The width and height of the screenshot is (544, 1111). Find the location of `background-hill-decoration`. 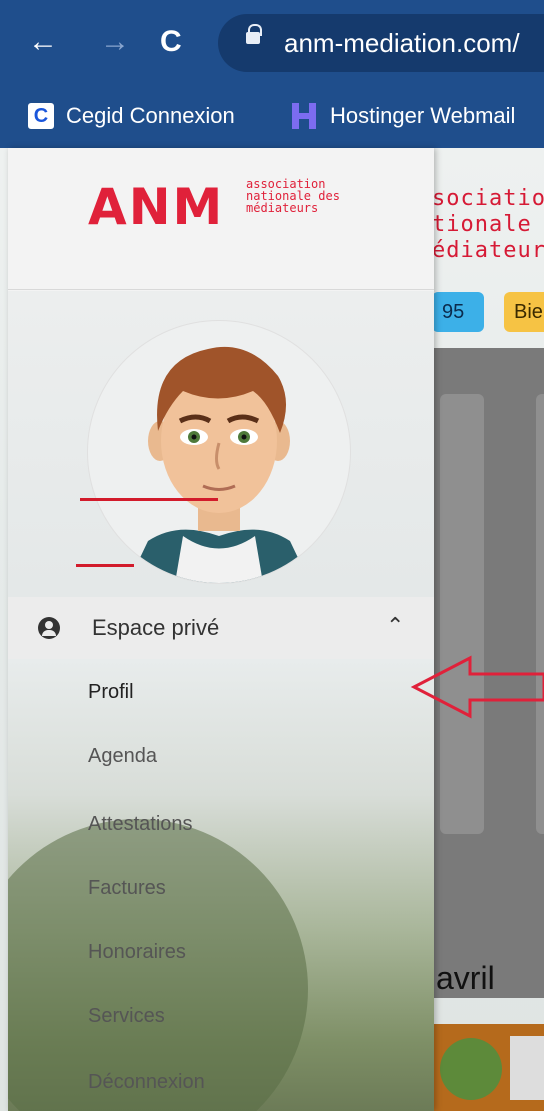

background-hill-decoration is located at coordinates (158, 965).